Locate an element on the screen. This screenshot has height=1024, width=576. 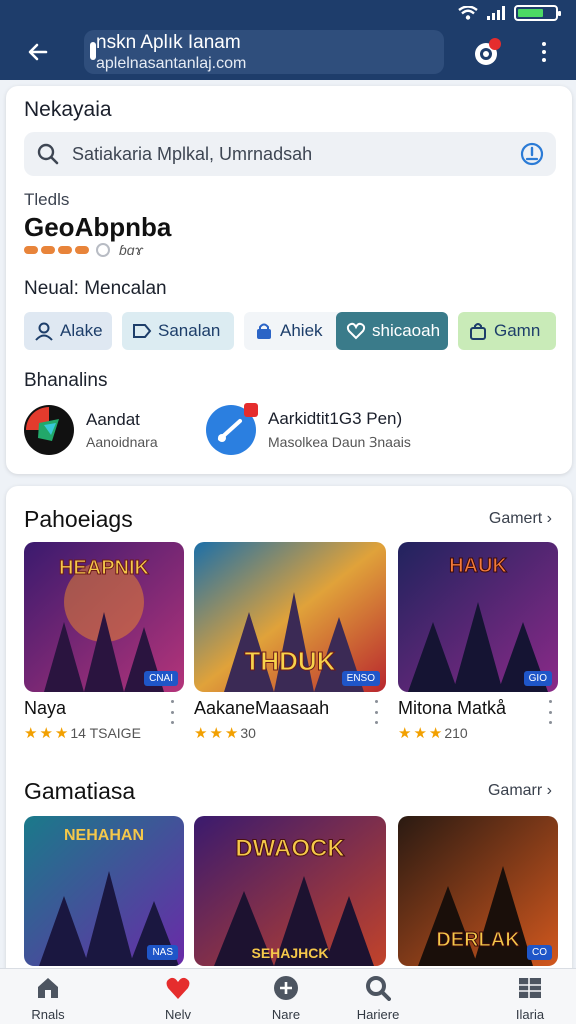
search-icon is located at coordinates (48, 154).